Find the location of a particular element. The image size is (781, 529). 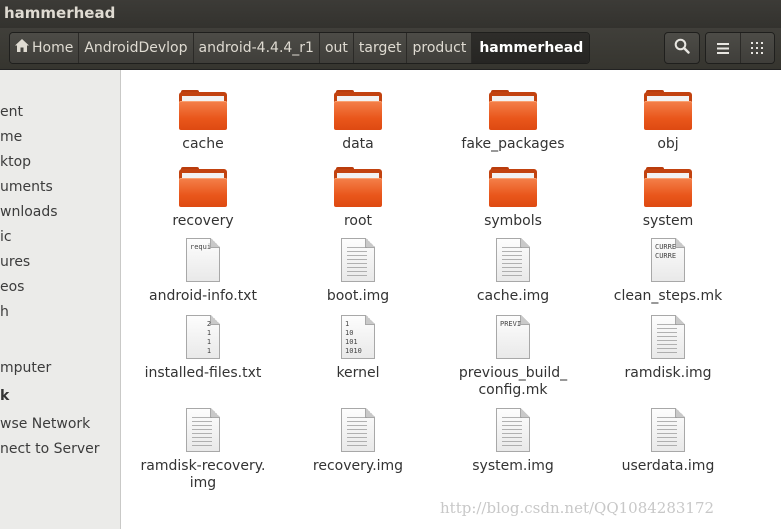

file-item: CURRE CURRE clean_steps.mk is located at coordinates (668, 268).